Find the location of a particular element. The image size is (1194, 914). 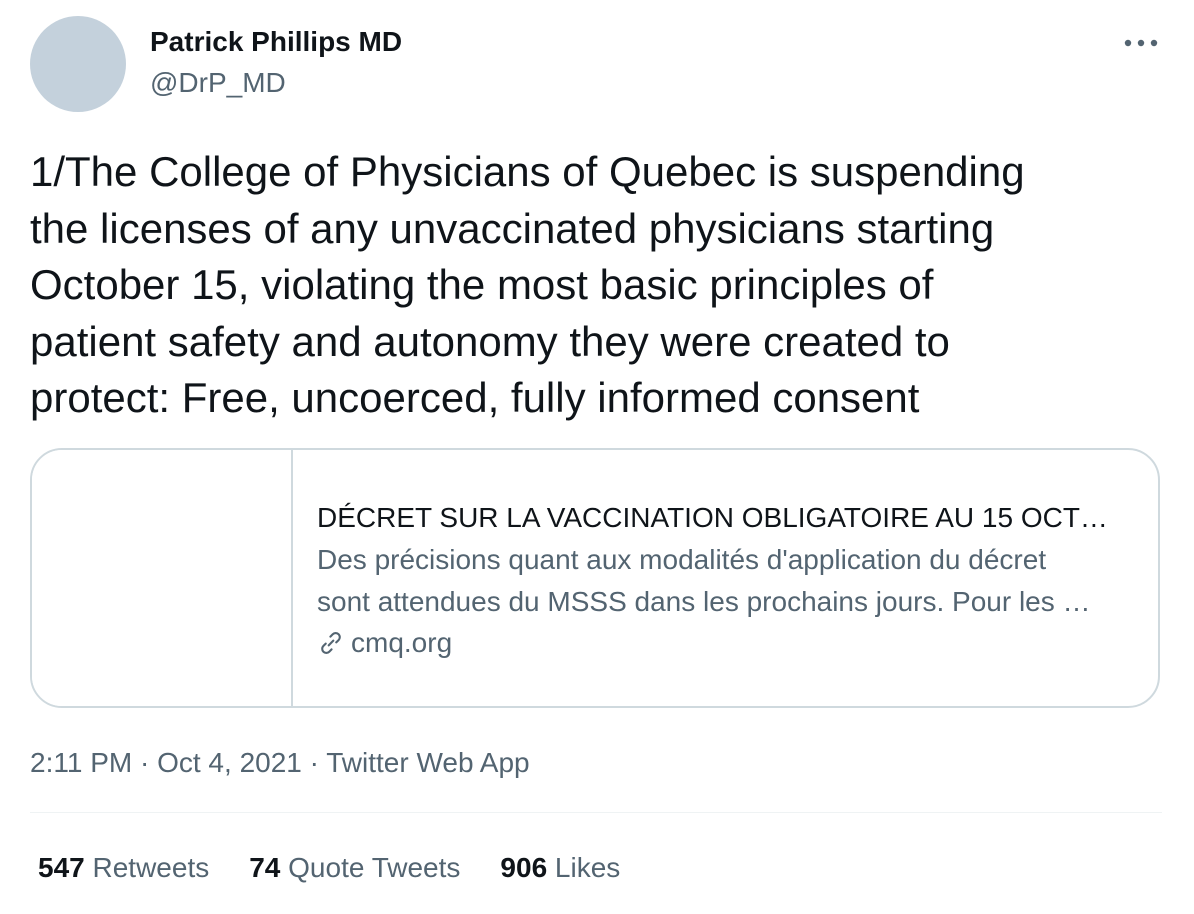

card-thumbnail is located at coordinates (162, 578).